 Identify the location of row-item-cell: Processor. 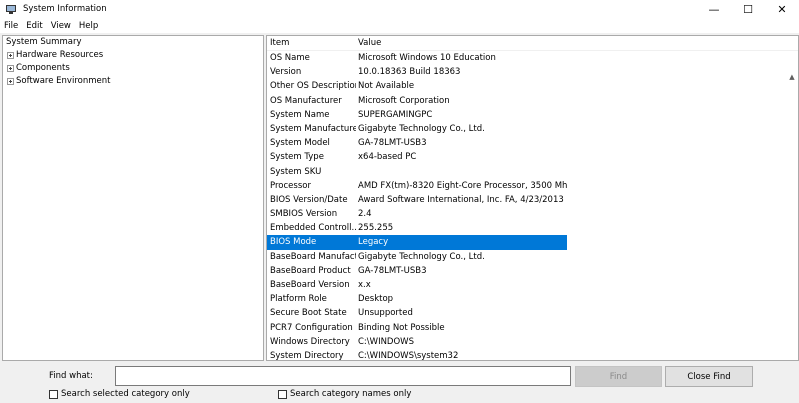
(290, 185).